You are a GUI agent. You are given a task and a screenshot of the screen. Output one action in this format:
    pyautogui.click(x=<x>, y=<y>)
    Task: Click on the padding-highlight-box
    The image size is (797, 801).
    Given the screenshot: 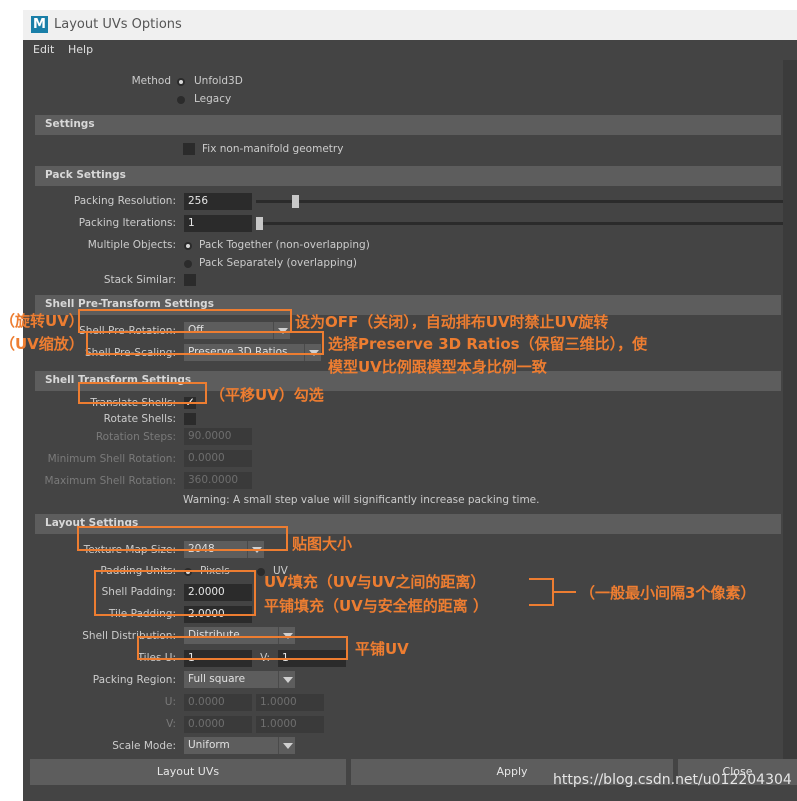 What is the action you would take?
    pyautogui.click(x=175, y=593)
    